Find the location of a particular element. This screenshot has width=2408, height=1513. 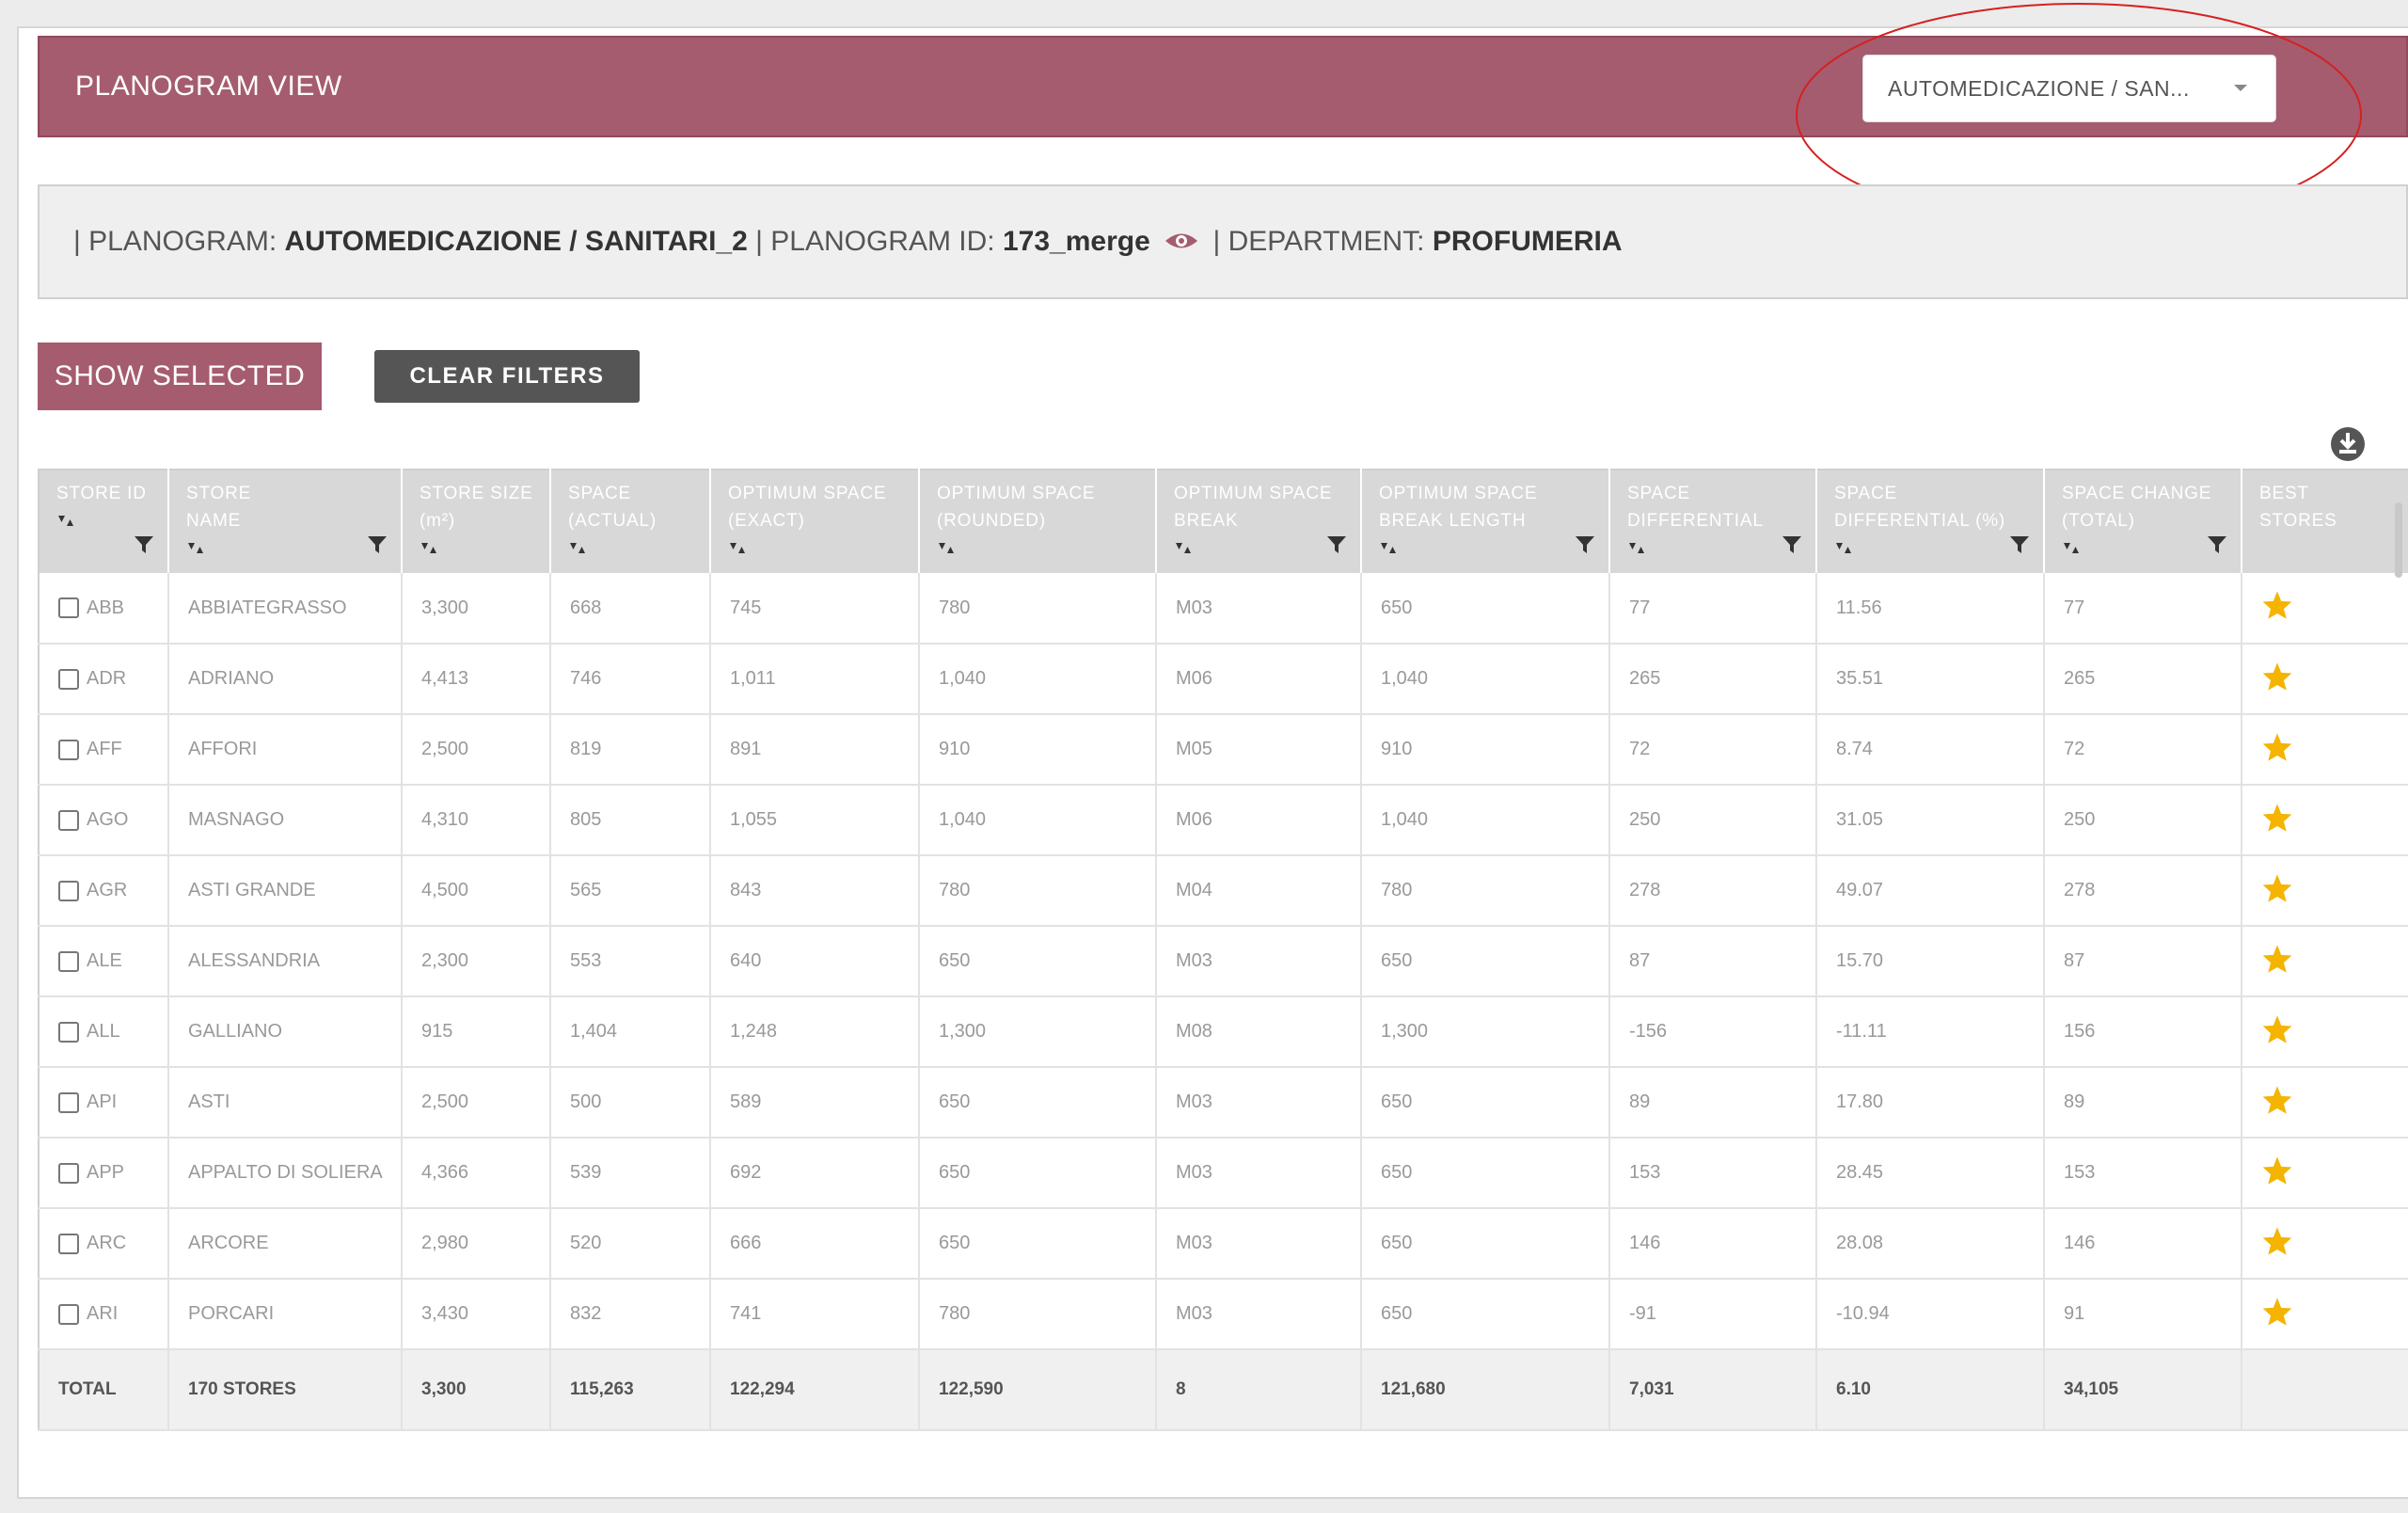

column-header: STORE NAME is located at coordinates (285, 521).